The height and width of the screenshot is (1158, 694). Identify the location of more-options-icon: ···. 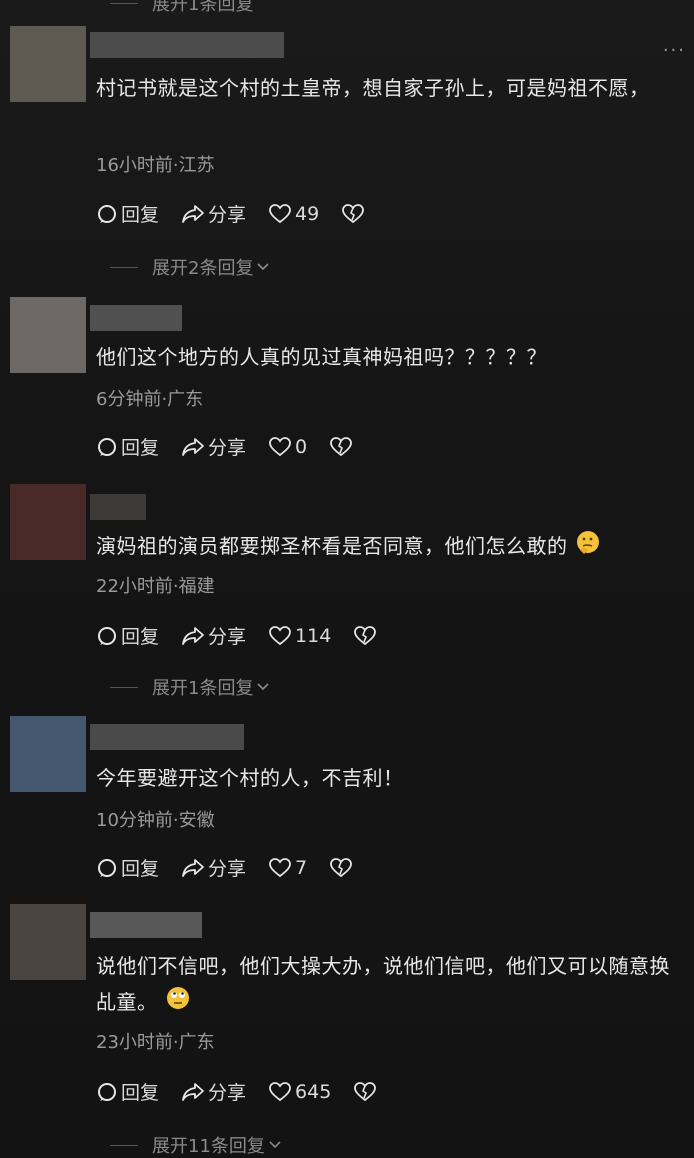
(674, 50).